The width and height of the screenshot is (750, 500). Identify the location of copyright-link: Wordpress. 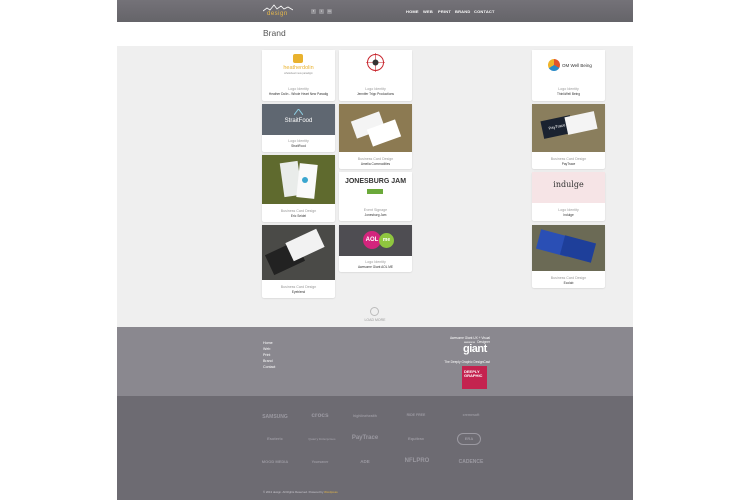
(330, 492).